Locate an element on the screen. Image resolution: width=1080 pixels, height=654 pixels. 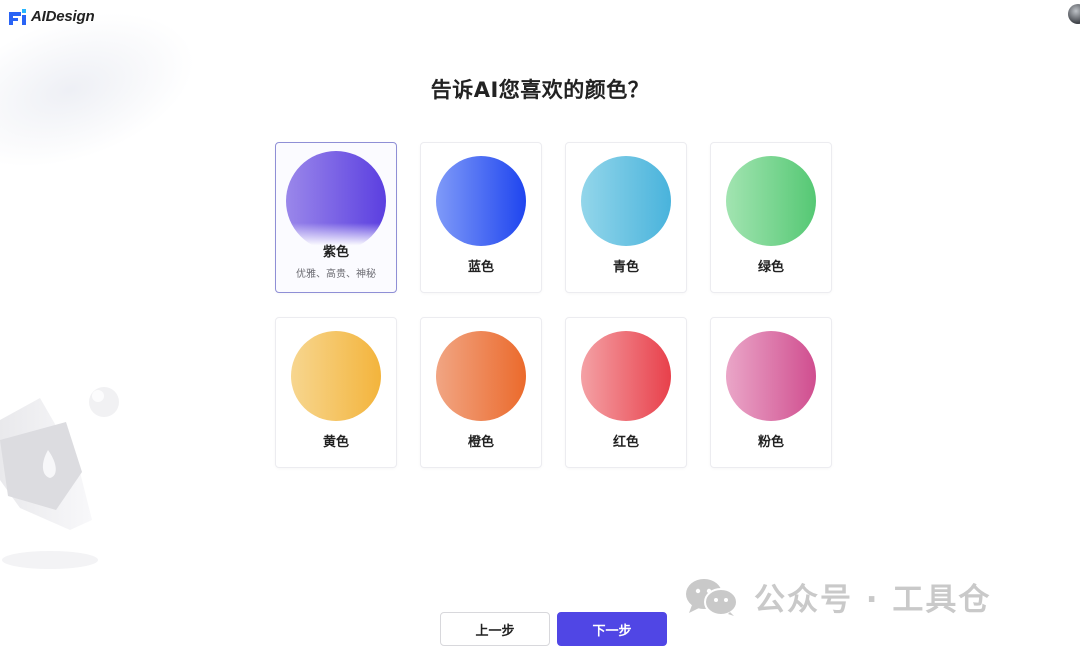
page-title: 告诉AI您喜欢的颜色？ is located at coordinates (540, 90).